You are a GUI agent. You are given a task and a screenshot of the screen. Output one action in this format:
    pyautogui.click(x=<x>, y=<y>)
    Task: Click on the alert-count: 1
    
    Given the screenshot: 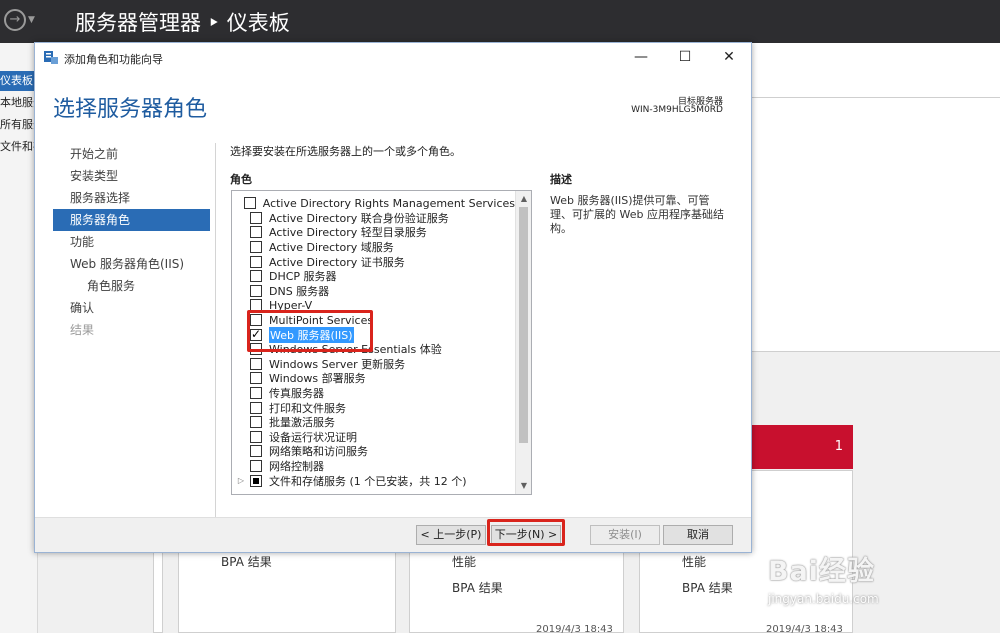 What is the action you would take?
    pyautogui.click(x=838, y=446)
    